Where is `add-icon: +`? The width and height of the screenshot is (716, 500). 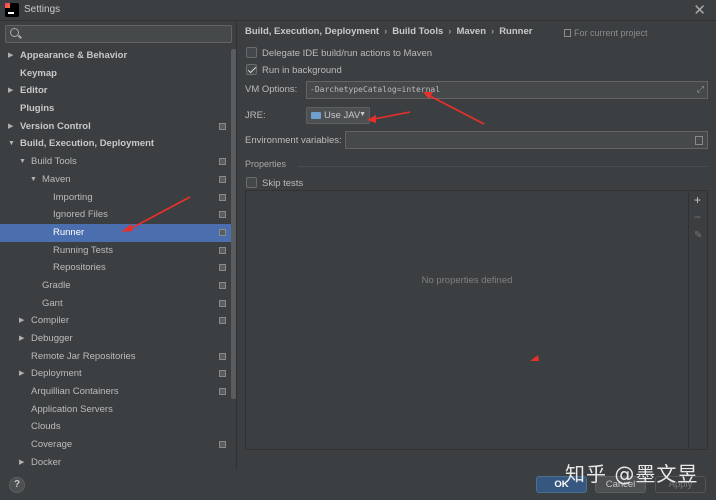 add-icon: + is located at coordinates (697, 200).